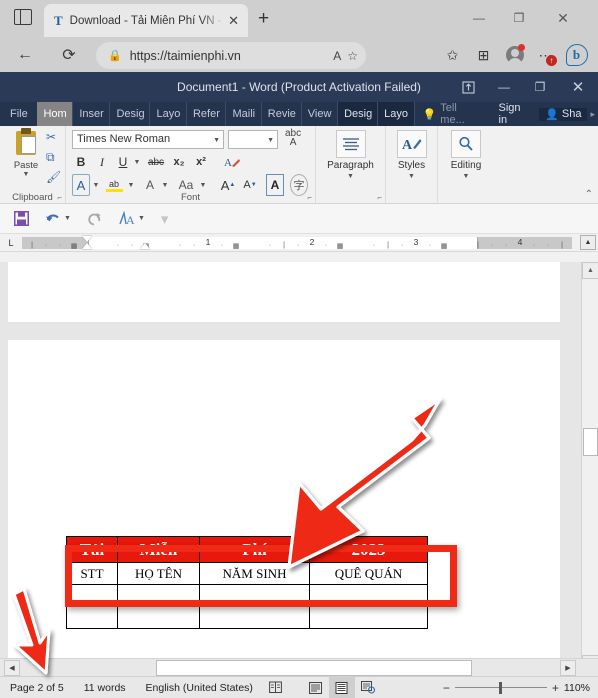 The height and width of the screenshot is (698, 598). Describe the element at coordinates (589, 467) in the screenshot. I see `vertical-scrollbar: ▲ ▼` at that location.